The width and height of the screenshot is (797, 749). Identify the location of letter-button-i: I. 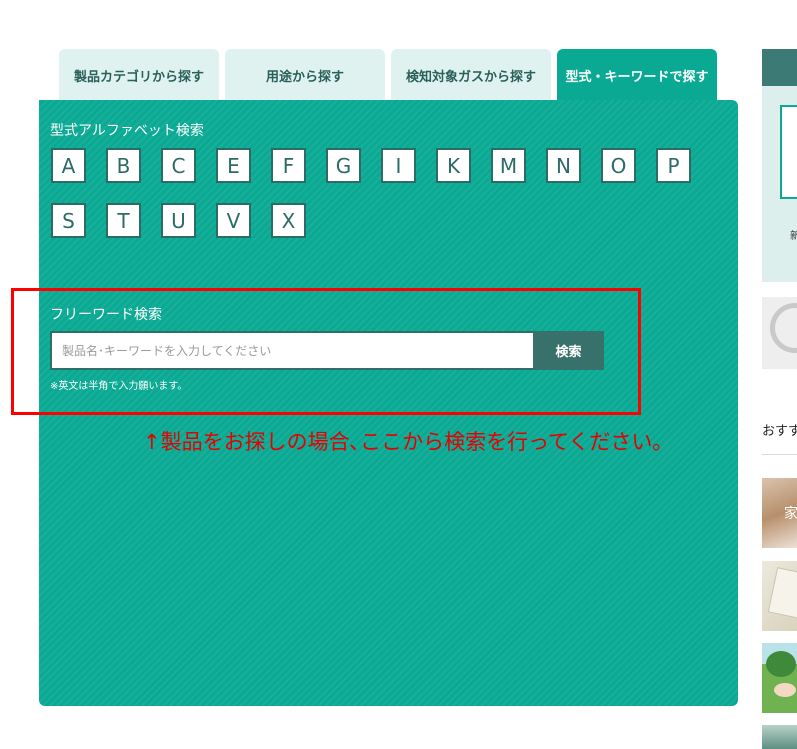
(398, 165).